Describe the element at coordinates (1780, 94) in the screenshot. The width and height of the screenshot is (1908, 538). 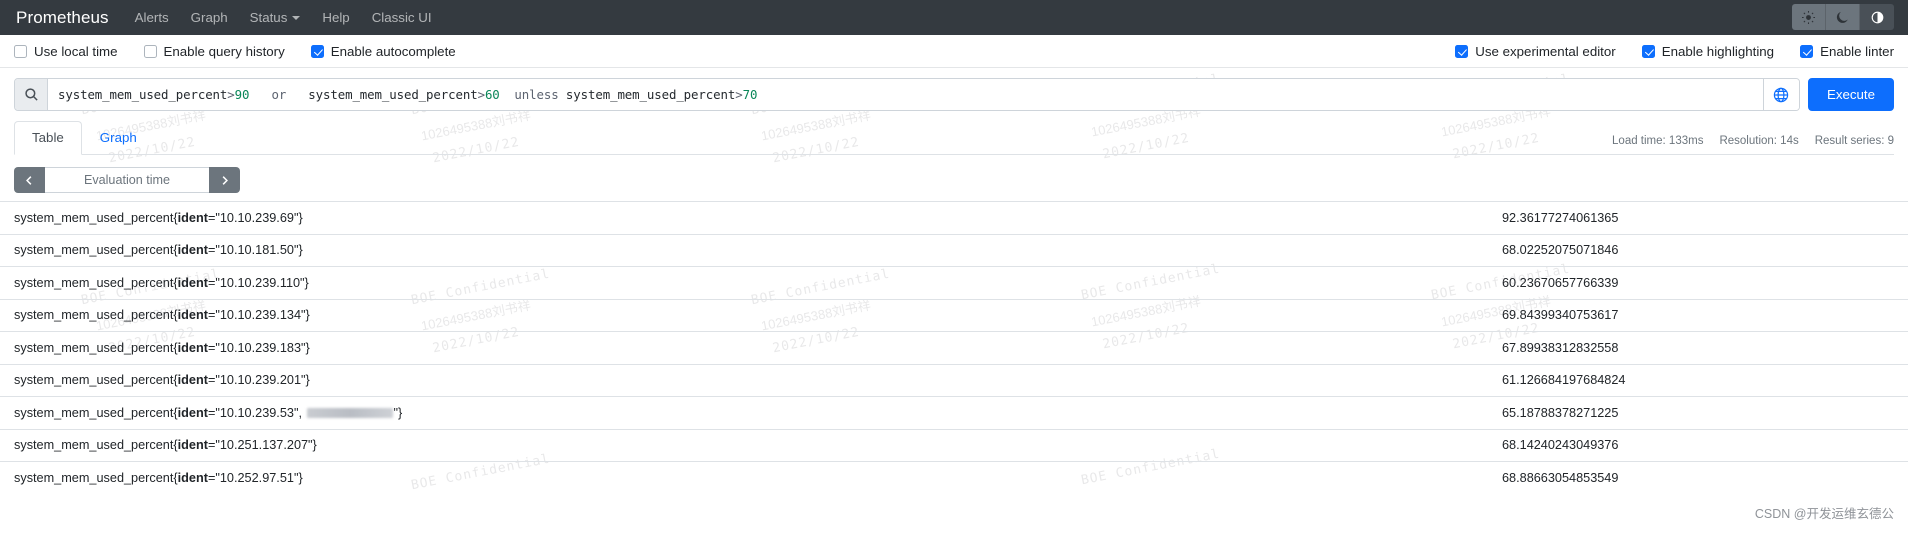
I see `globe-icon` at that location.